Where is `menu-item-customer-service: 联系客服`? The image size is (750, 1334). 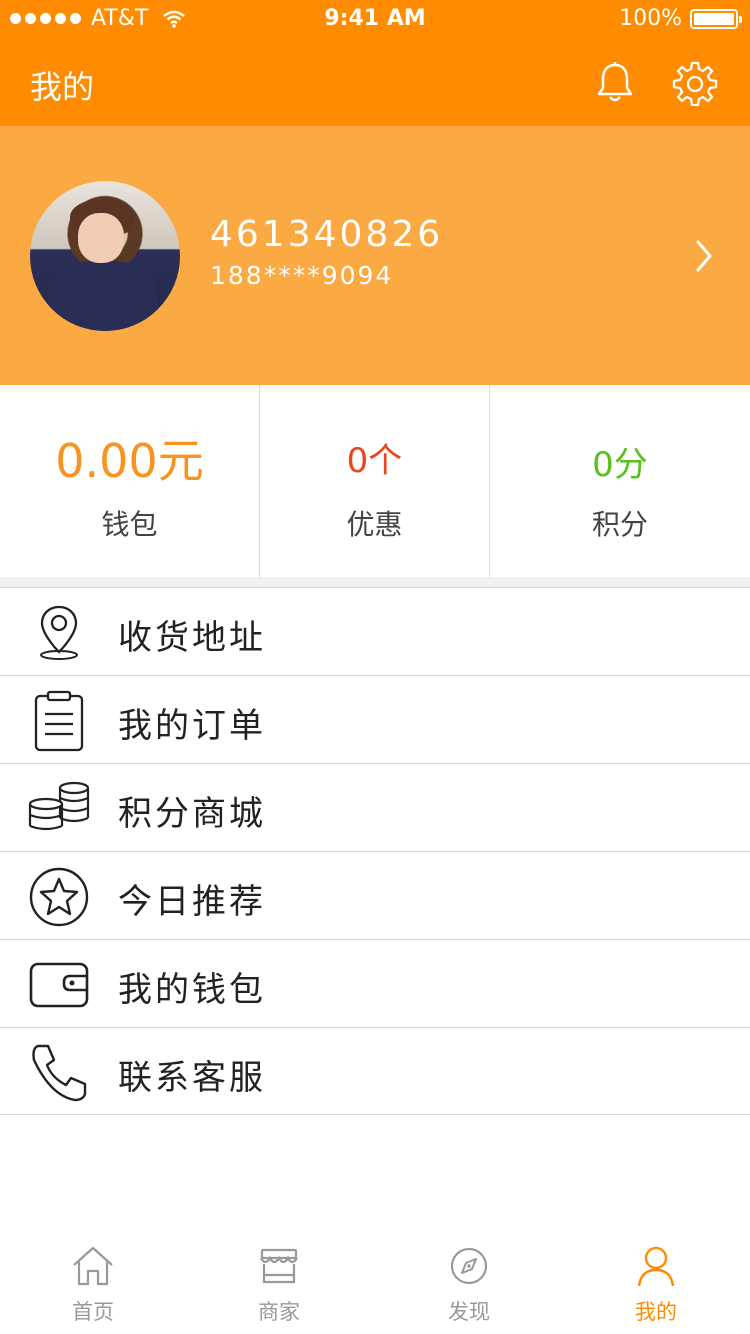
menu-item-customer-service: 联系客服 is located at coordinates (375, 1071).